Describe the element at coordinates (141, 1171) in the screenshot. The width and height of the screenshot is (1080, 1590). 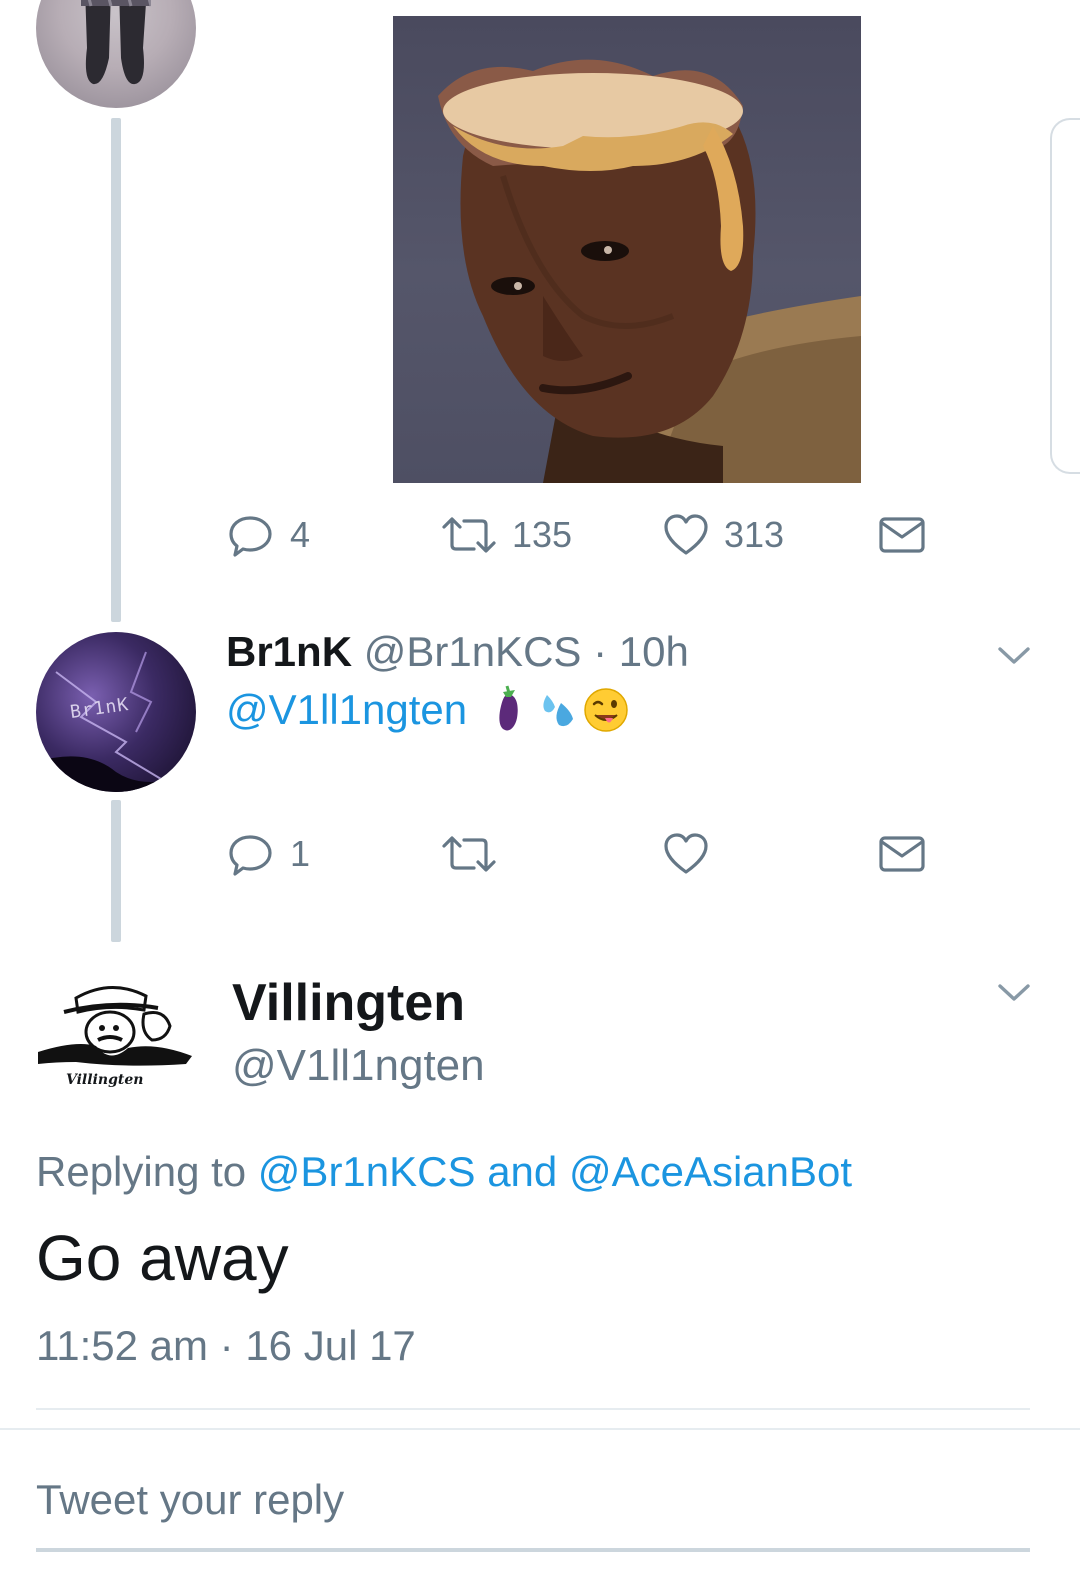
I see `replying-to-label: Replying to` at that location.